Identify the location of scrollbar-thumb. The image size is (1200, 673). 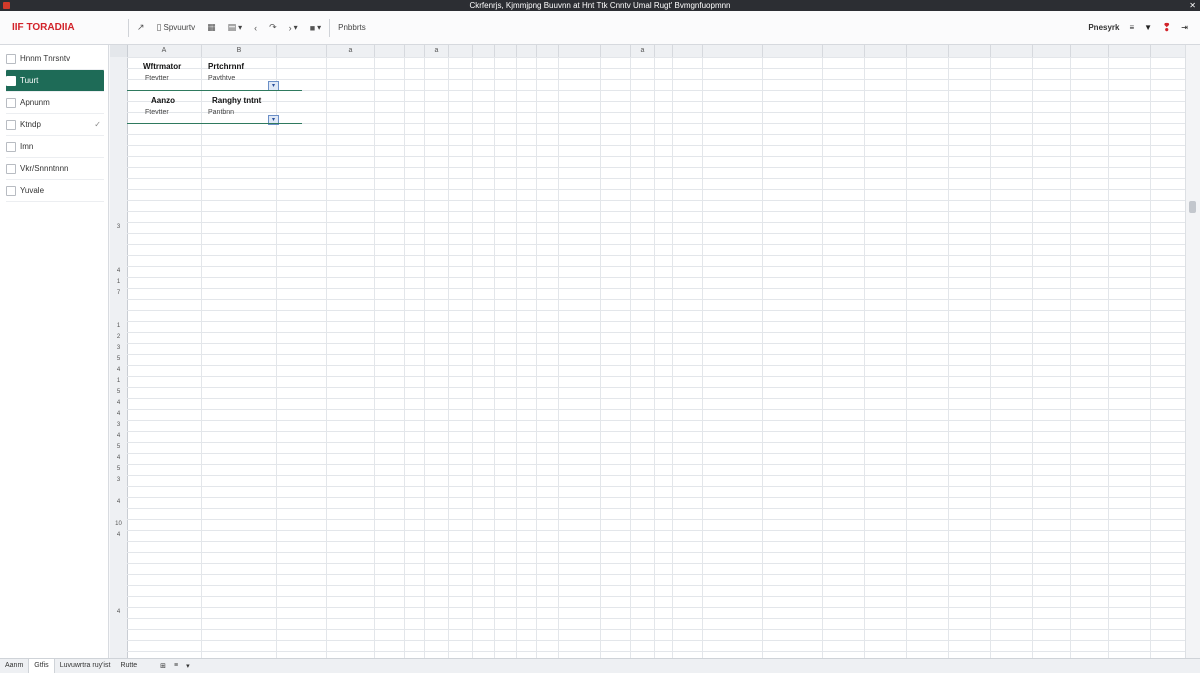
(1192, 207).